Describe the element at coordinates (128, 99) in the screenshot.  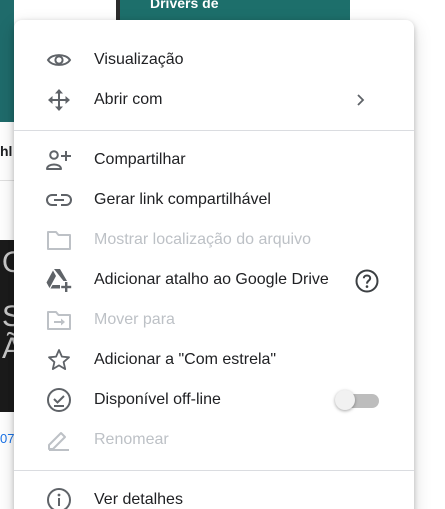
I see `menu-item-label: Abrir com` at that location.